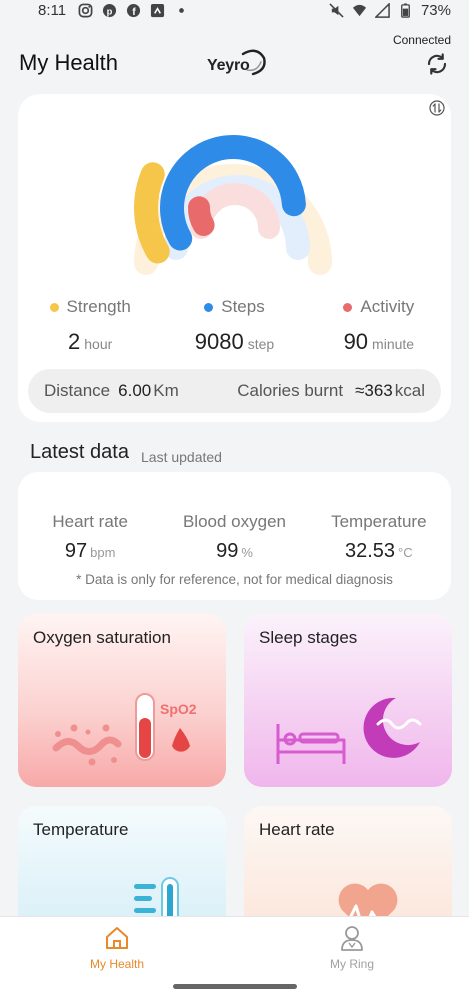 The width and height of the screenshot is (469, 1000). What do you see at coordinates (234, 10) in the screenshot?
I see `status-bar: 8:11 p f 73%` at bounding box center [234, 10].